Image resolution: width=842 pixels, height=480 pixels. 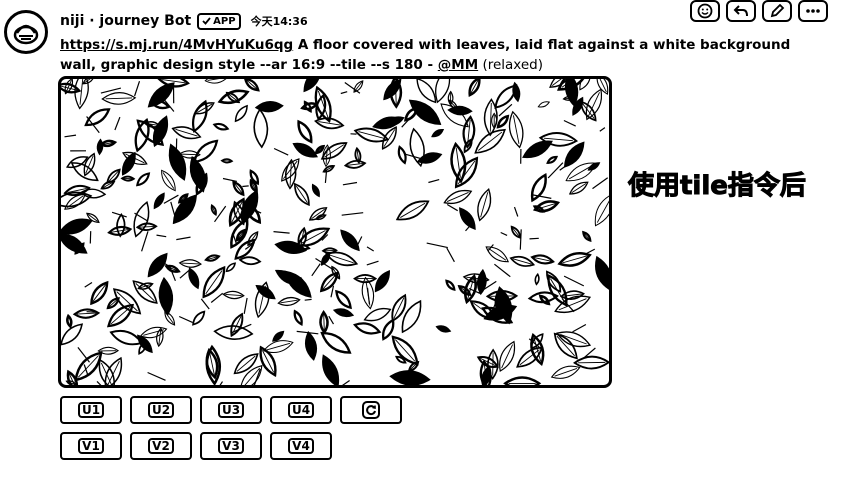 What do you see at coordinates (161, 410) in the screenshot?
I see `upscale-button-2: U2` at bounding box center [161, 410].